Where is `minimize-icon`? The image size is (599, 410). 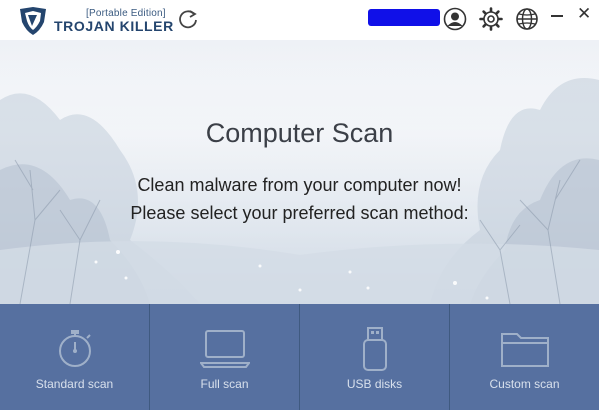
minimize-icon is located at coordinates (557, 16).